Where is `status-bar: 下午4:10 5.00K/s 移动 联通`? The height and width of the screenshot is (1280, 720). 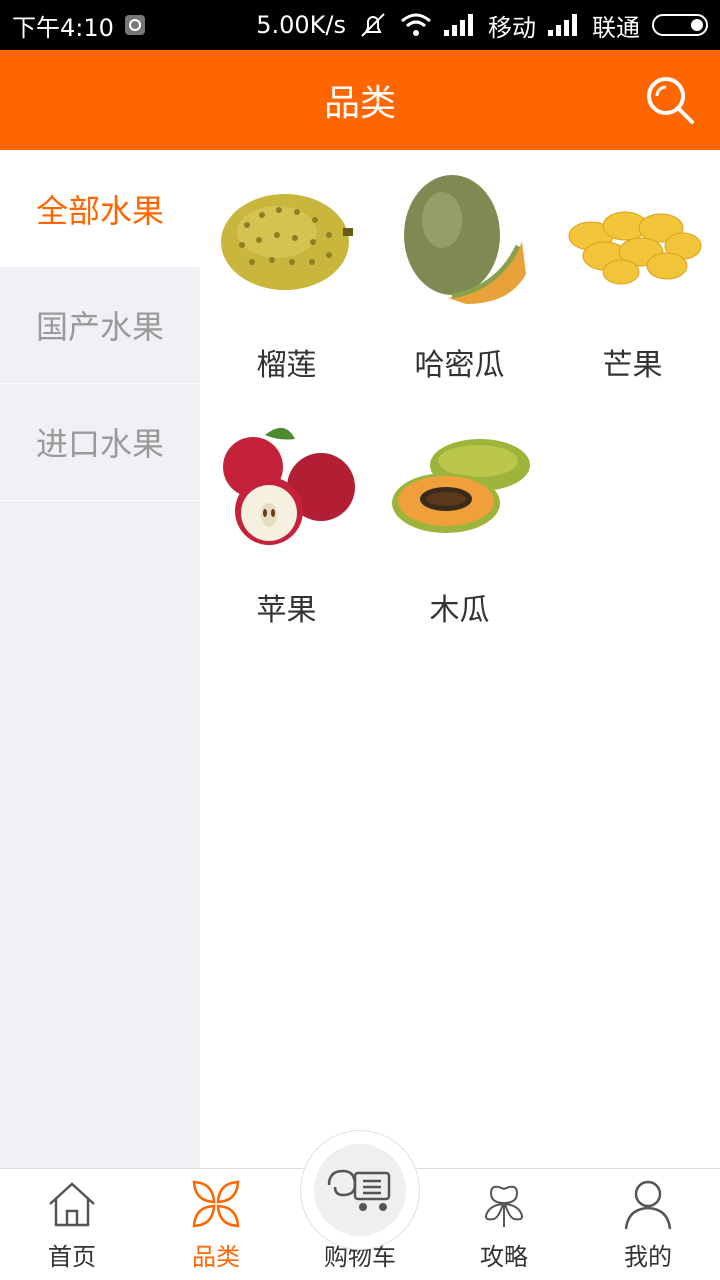 status-bar: 下午4:10 5.00K/s 移动 联通 is located at coordinates (360, 25).